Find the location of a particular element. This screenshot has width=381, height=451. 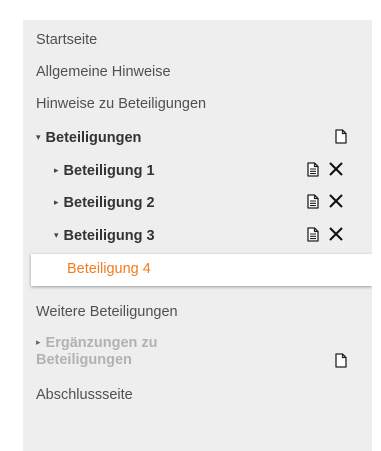

scrollbar-track is located at coordinates (376, 235).